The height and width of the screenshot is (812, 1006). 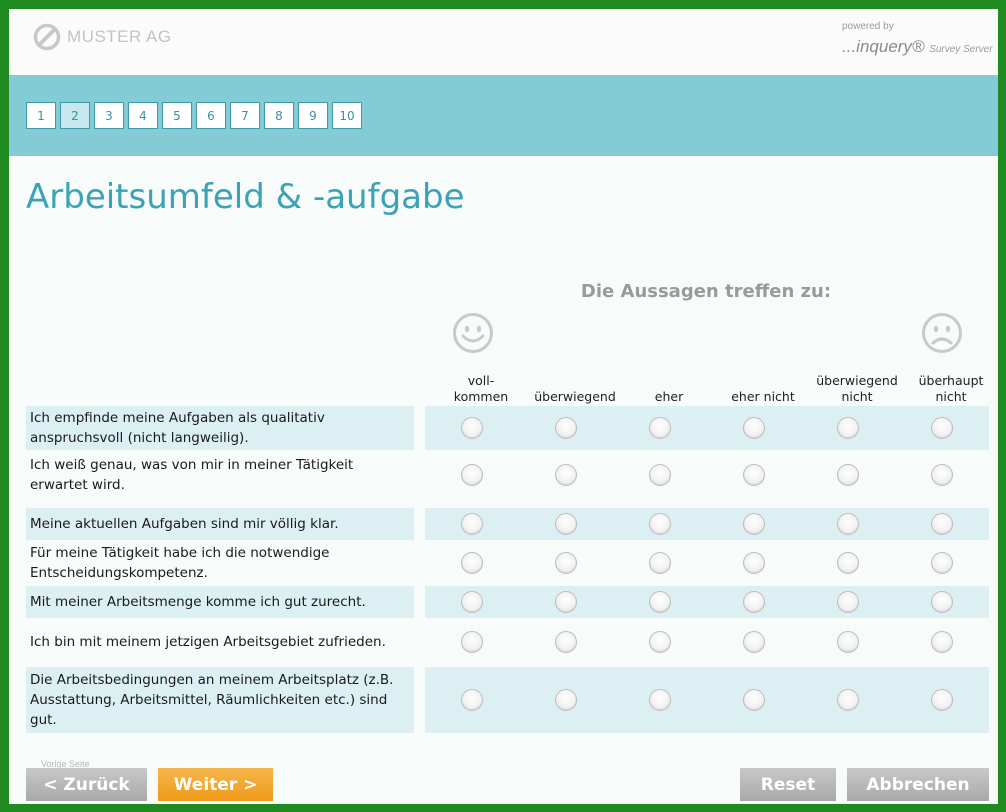 What do you see at coordinates (788, 784) in the screenshot?
I see `reset-button: Reset` at bounding box center [788, 784].